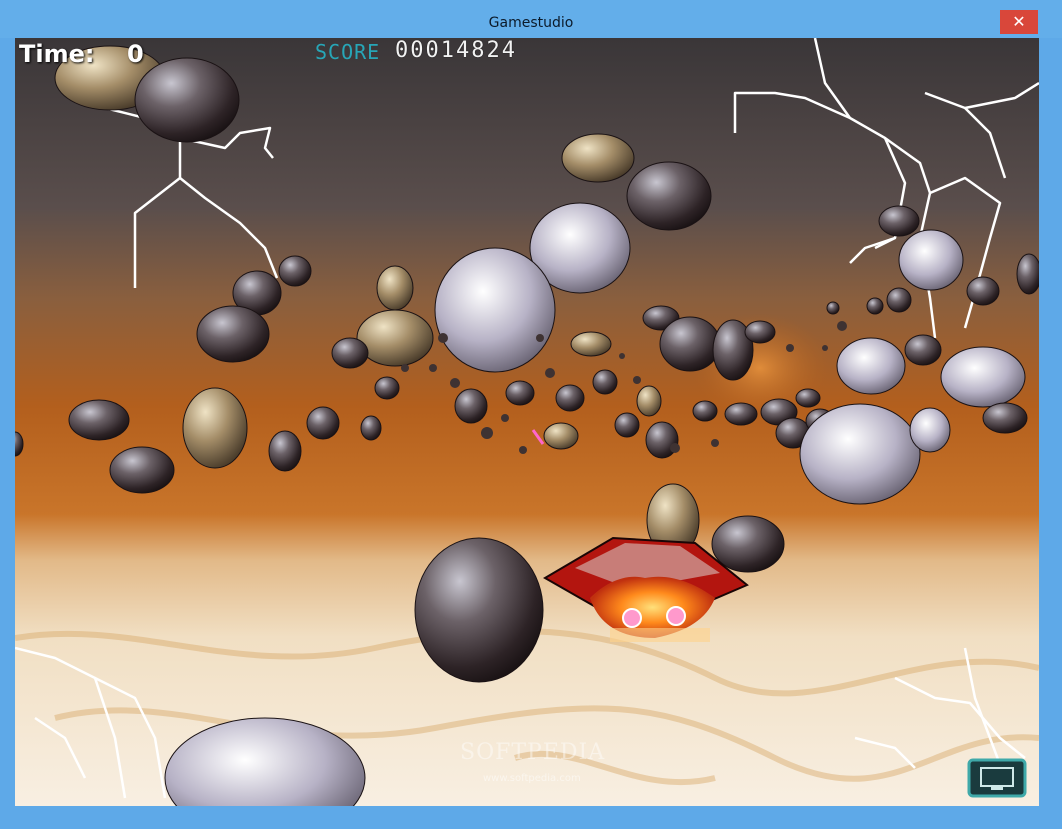  Describe the element at coordinates (1019, 22) in the screenshot. I see `close-button: ✕` at that location.